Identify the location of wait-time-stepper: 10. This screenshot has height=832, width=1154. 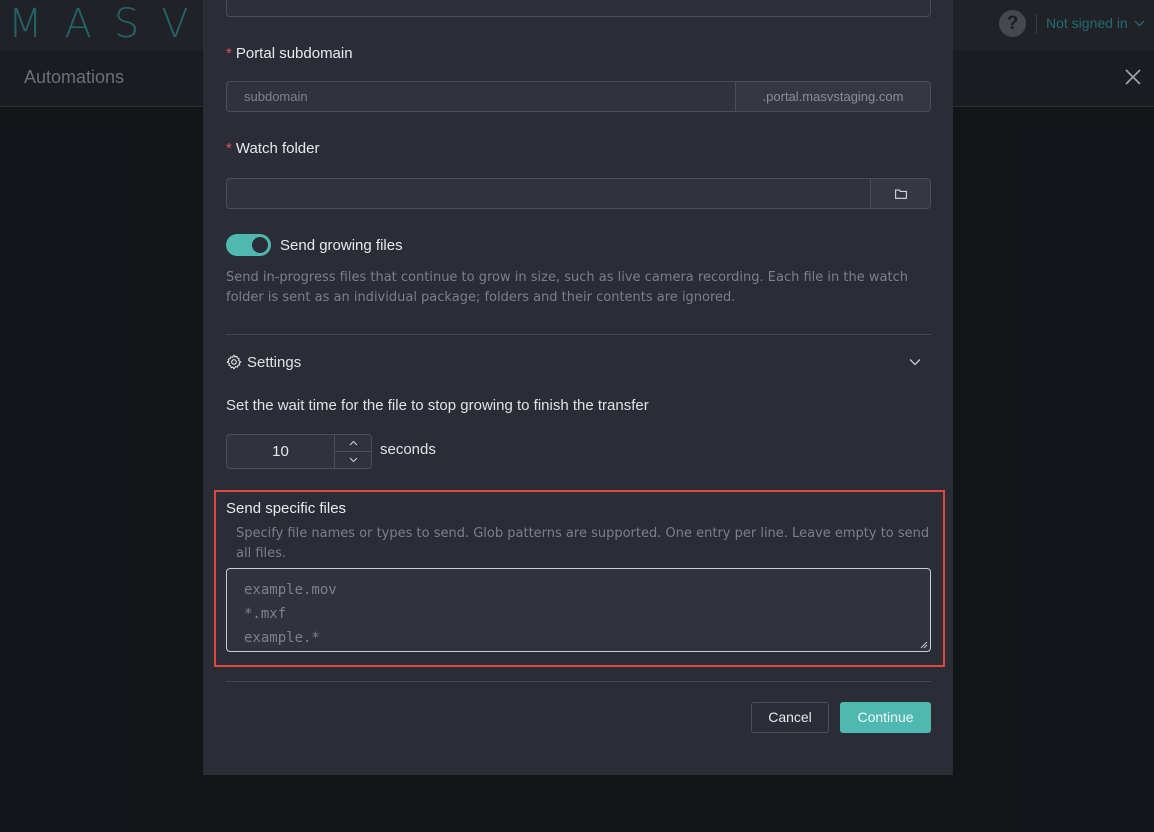
(299, 451).